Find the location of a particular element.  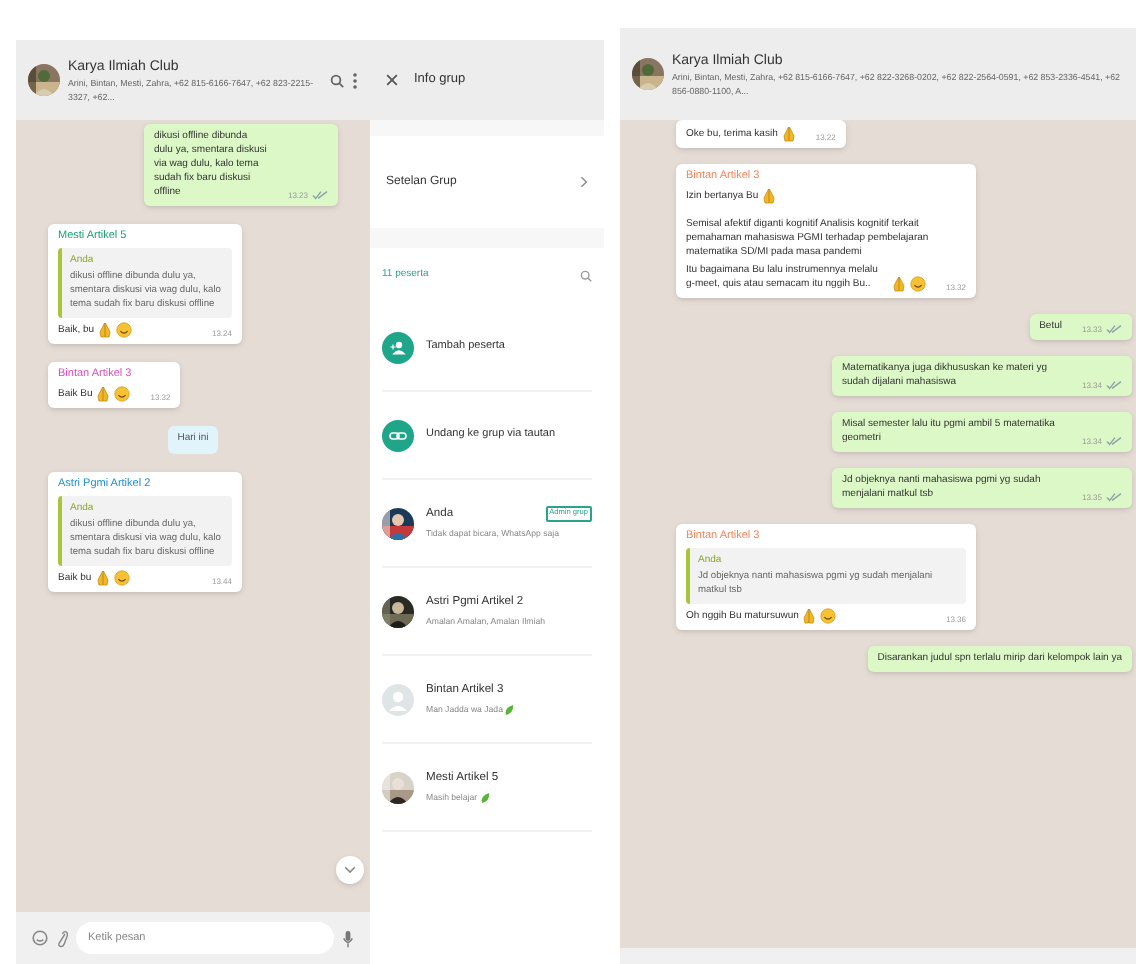

add-person-icon is located at coordinates (398, 347).